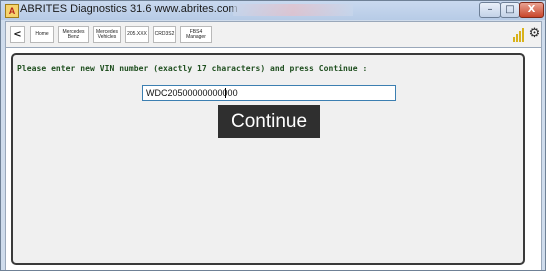 Image resolution: width=546 pixels, height=271 pixels. Describe the element at coordinates (107, 34) in the screenshot. I see `breadcrumb-tab-mercedes-vehicles: Mercedes Vehicles` at that location.